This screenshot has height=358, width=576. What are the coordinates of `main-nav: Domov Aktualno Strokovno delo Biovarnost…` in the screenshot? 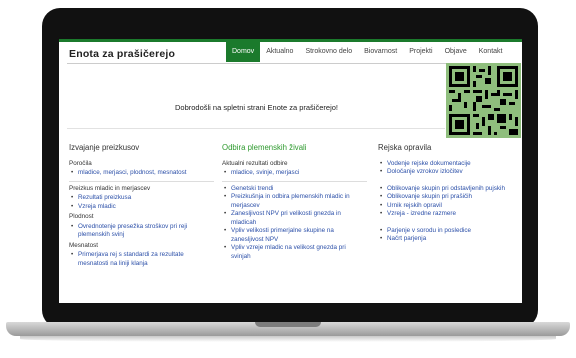 It's located at (367, 52).